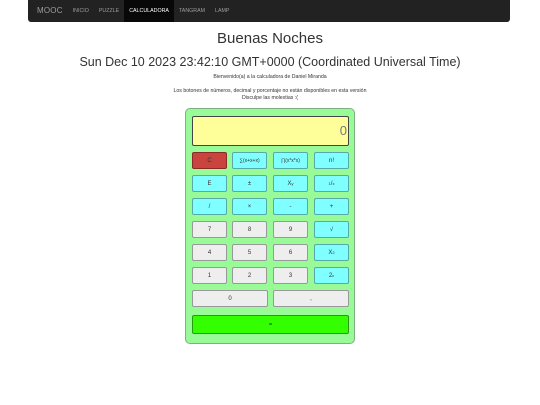 Image resolution: width=540 pixels, height=405 pixels. I want to click on digit-4-button: 4, so click(209, 252).